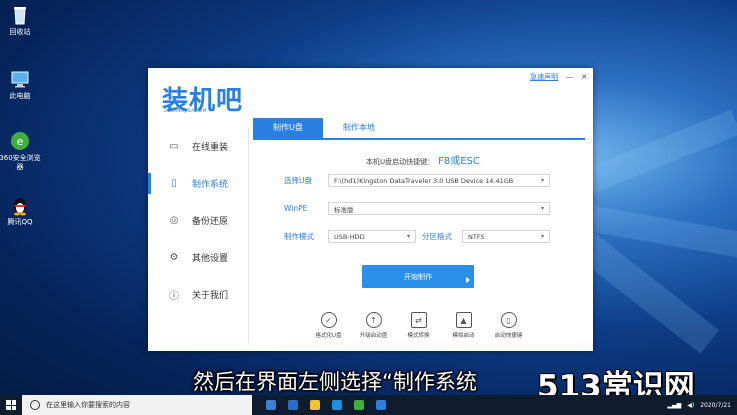 The width and height of the screenshot is (737, 415). I want to click on desktop-icon-label: 此电脑, so click(20, 96).